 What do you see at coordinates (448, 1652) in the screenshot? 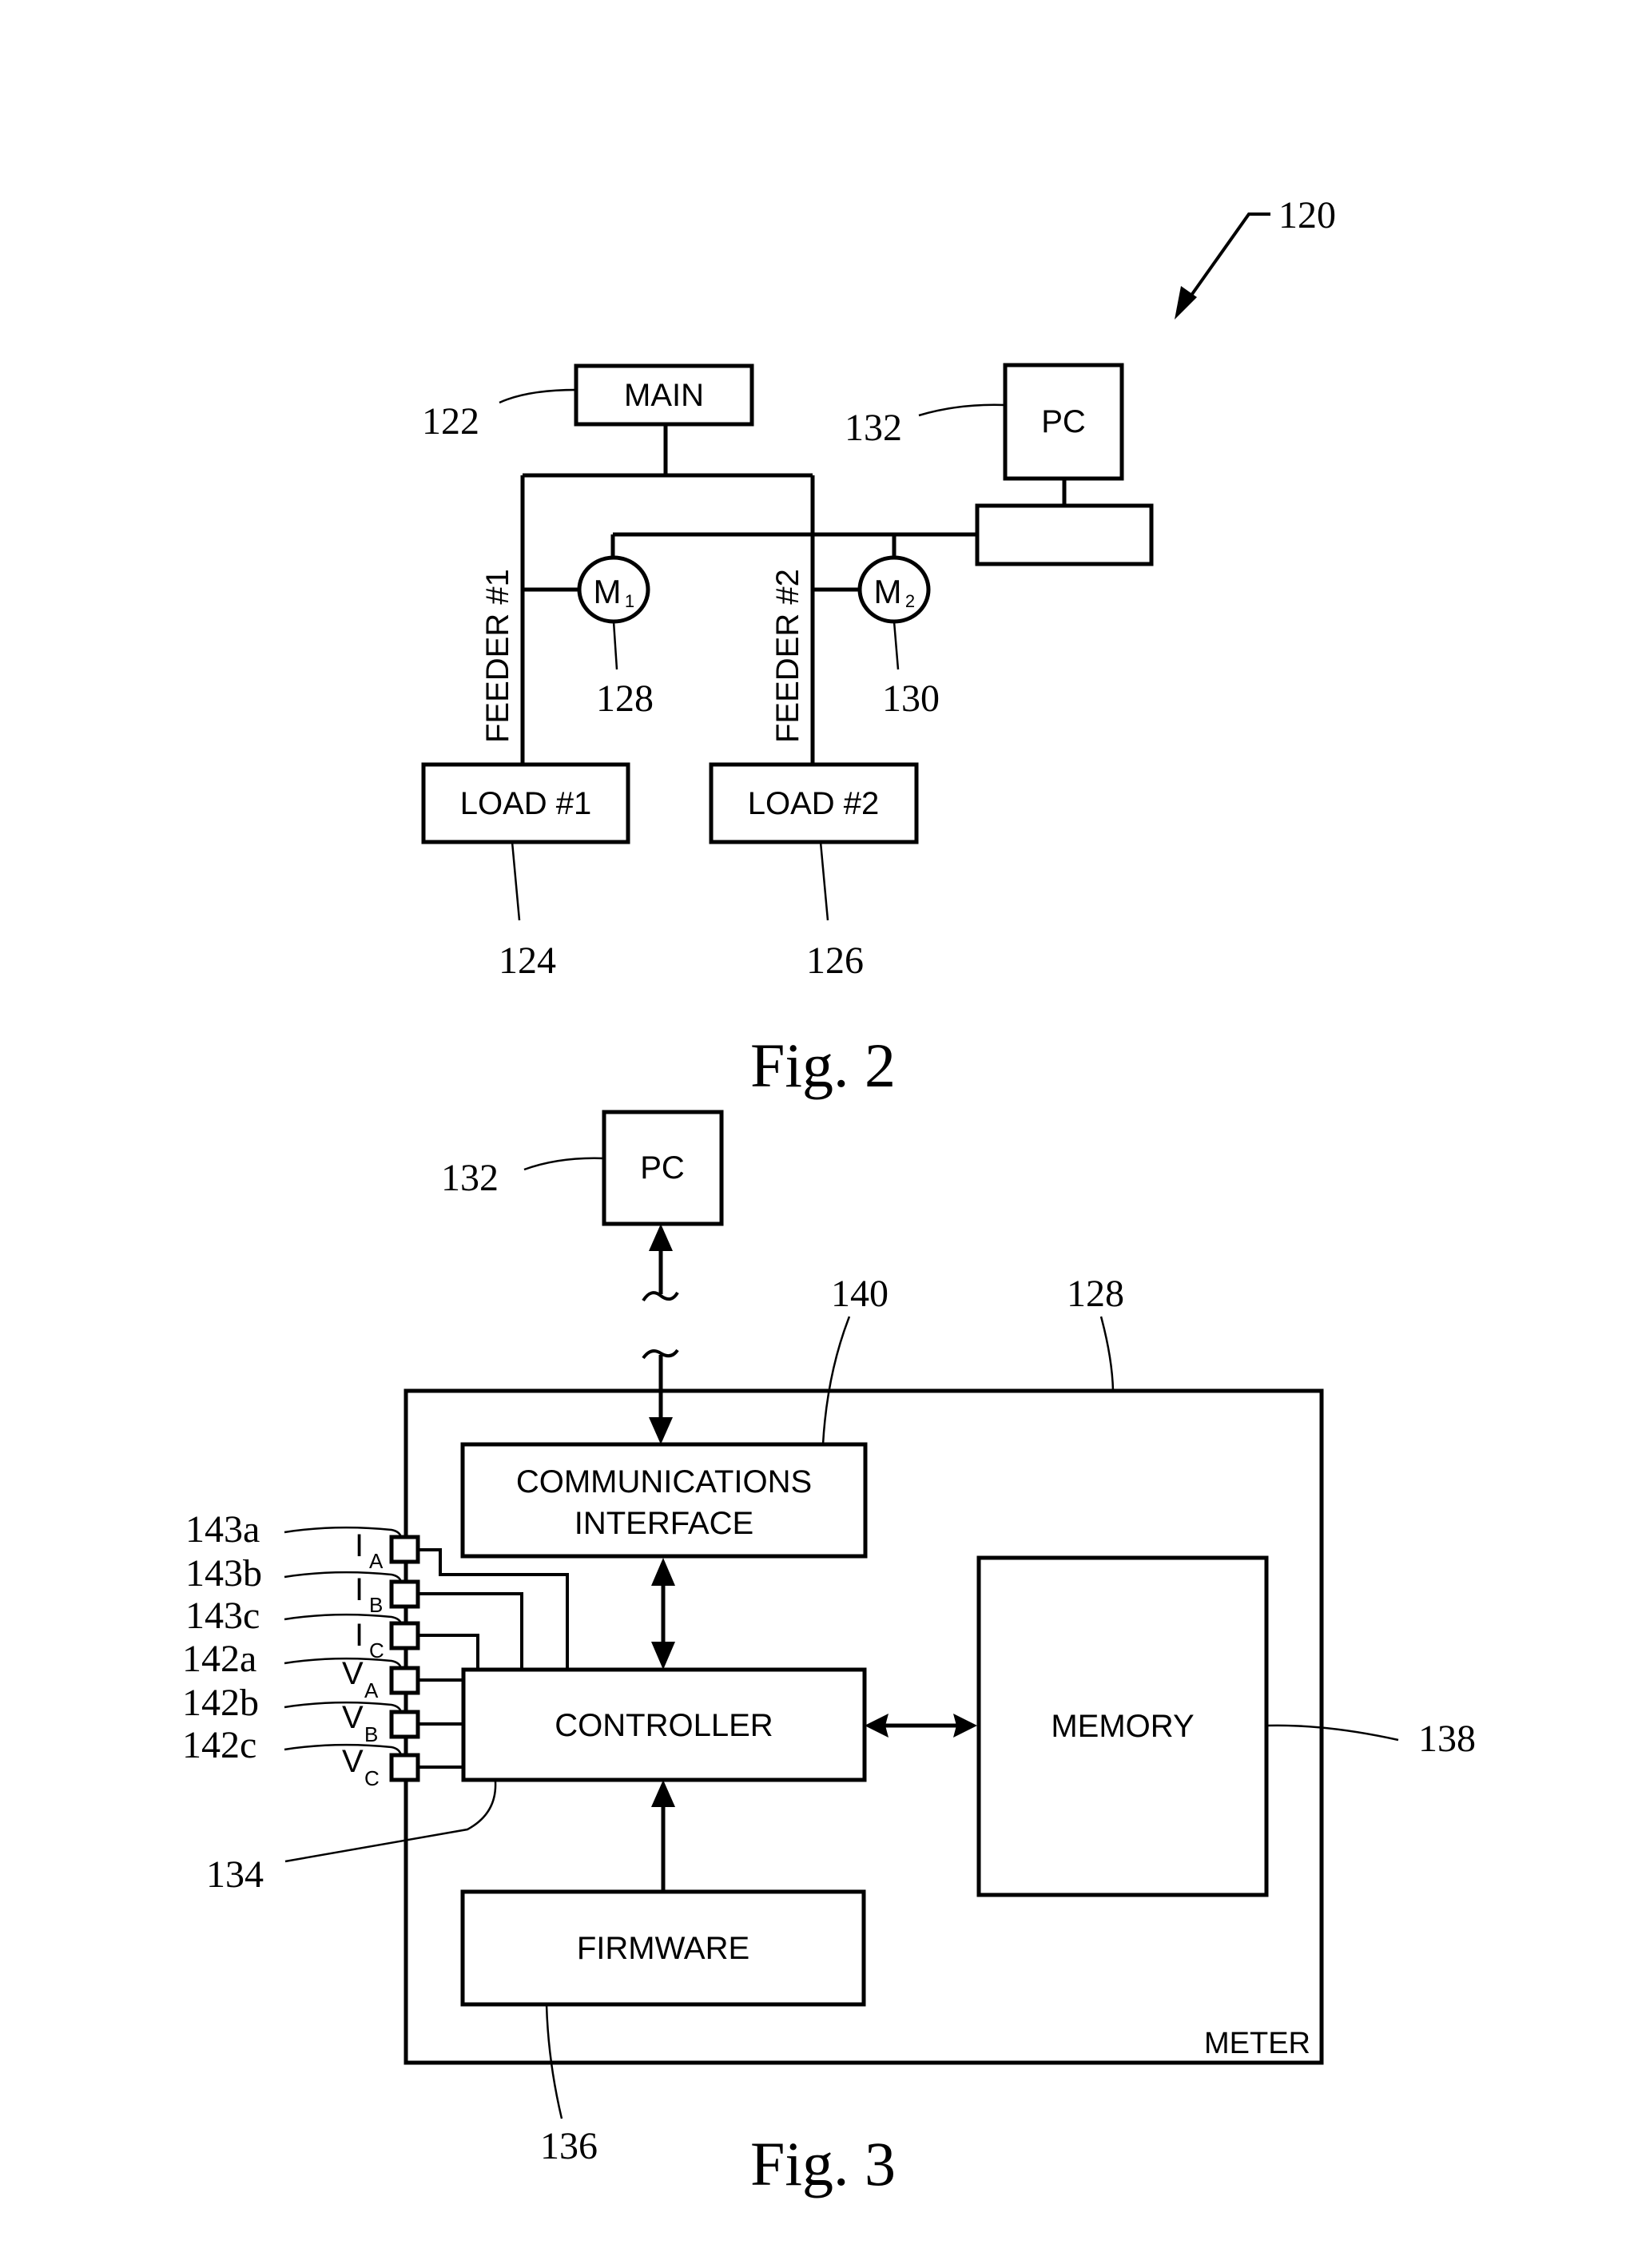
I see `wire-ic` at bounding box center [448, 1652].